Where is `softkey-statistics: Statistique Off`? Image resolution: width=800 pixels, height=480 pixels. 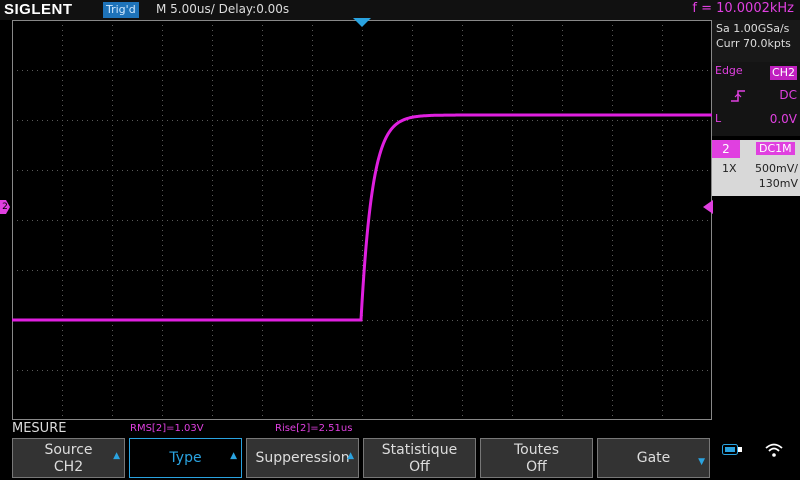
softkey-statistics: Statistique Off is located at coordinates (419, 458).